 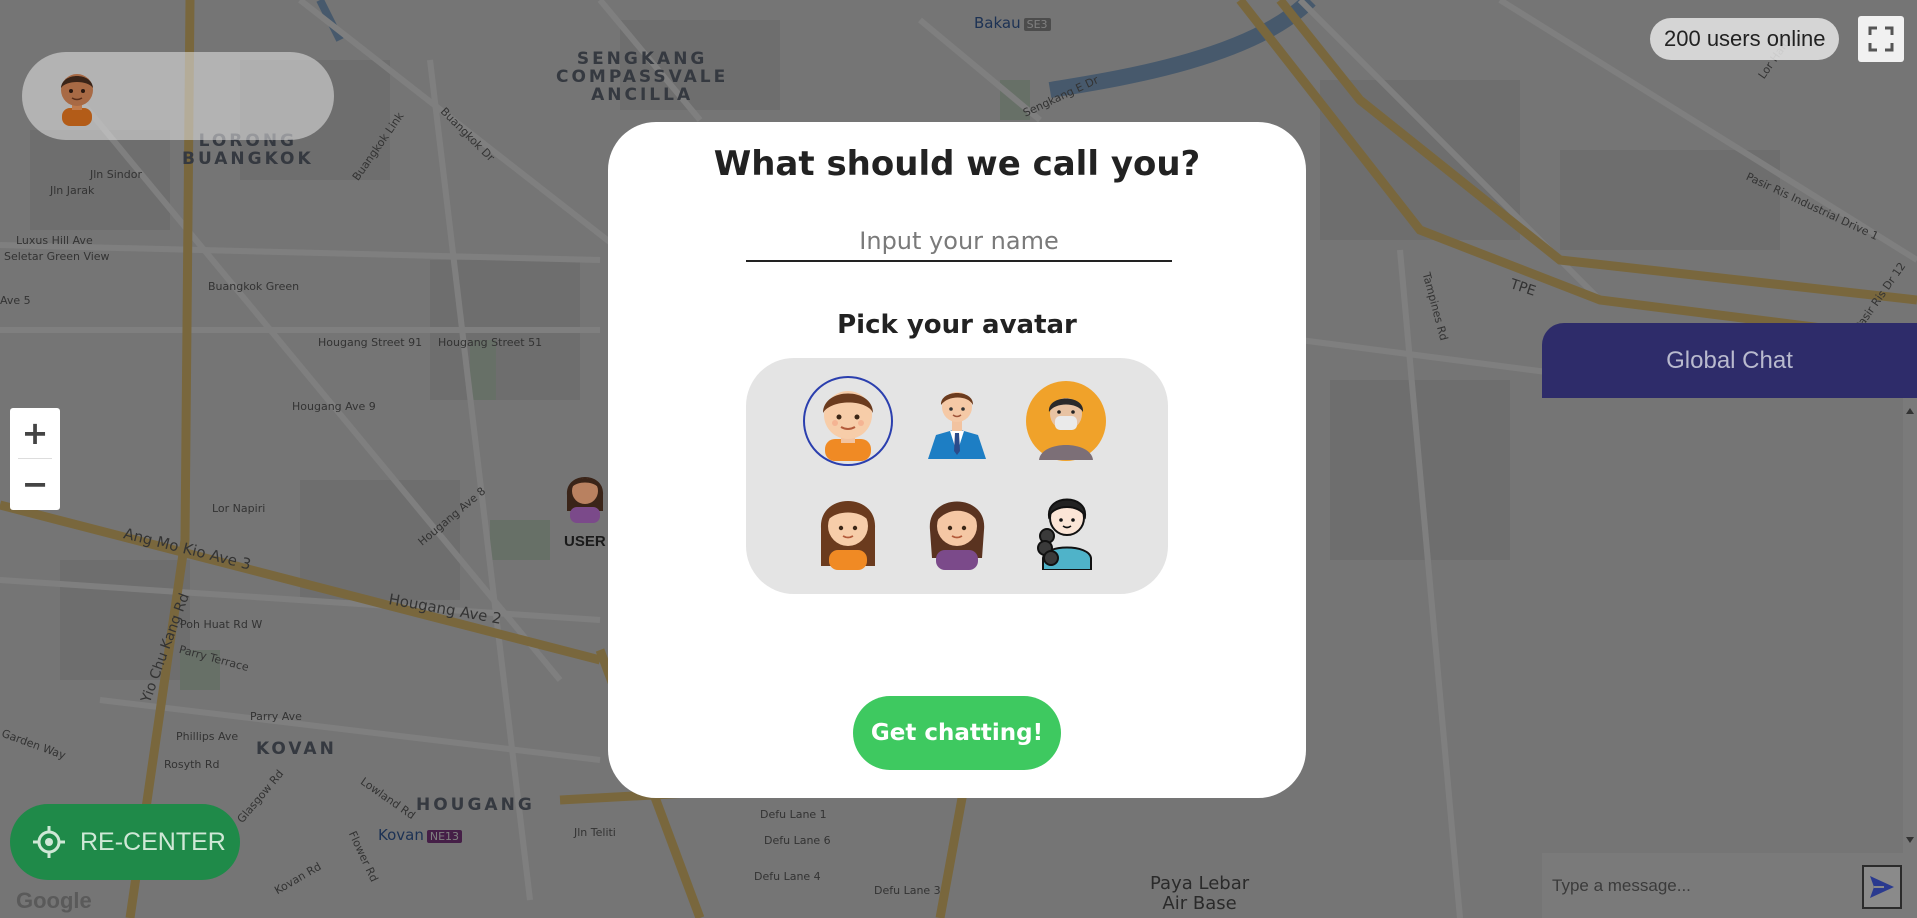 I want to click on avatar-picker-title: Pick your avatar, so click(x=957, y=325).